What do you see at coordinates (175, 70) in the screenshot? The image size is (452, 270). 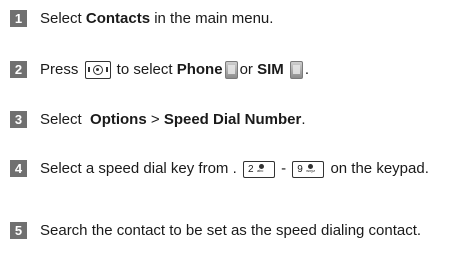 I see `step-text: Press to select Phone or SIM .` at bounding box center [175, 70].